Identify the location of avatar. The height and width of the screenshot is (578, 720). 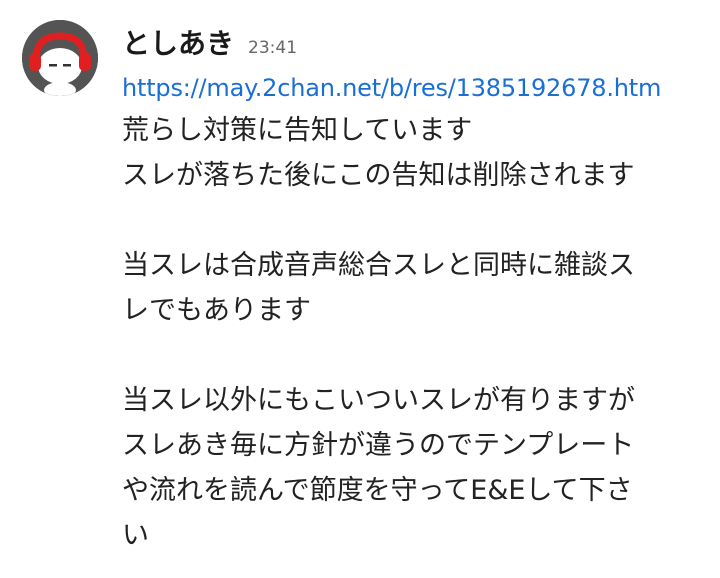
(60, 58).